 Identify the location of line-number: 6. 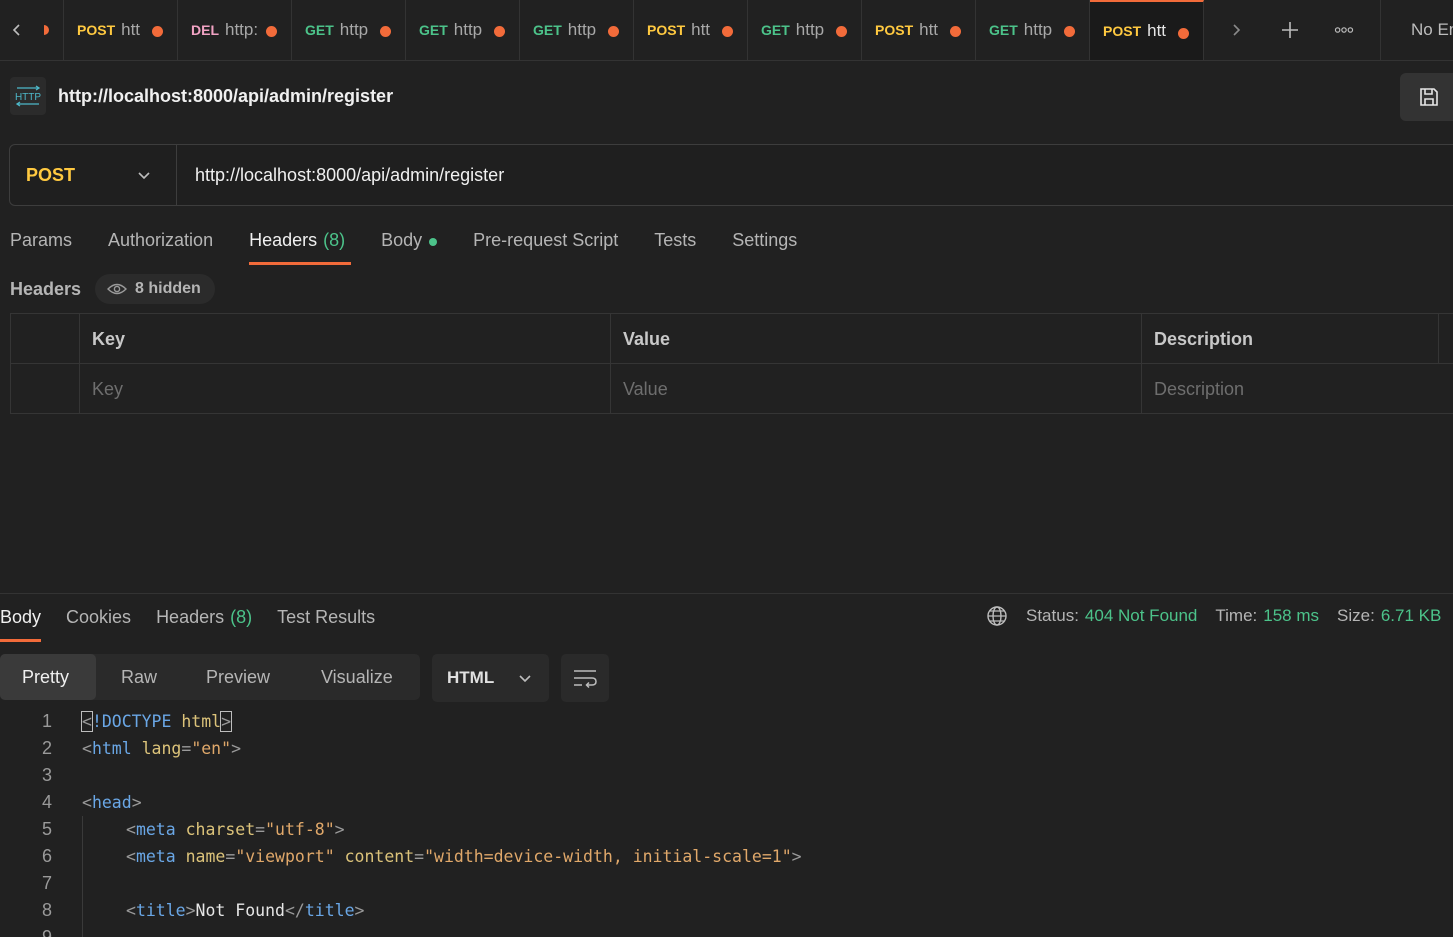
(46, 856).